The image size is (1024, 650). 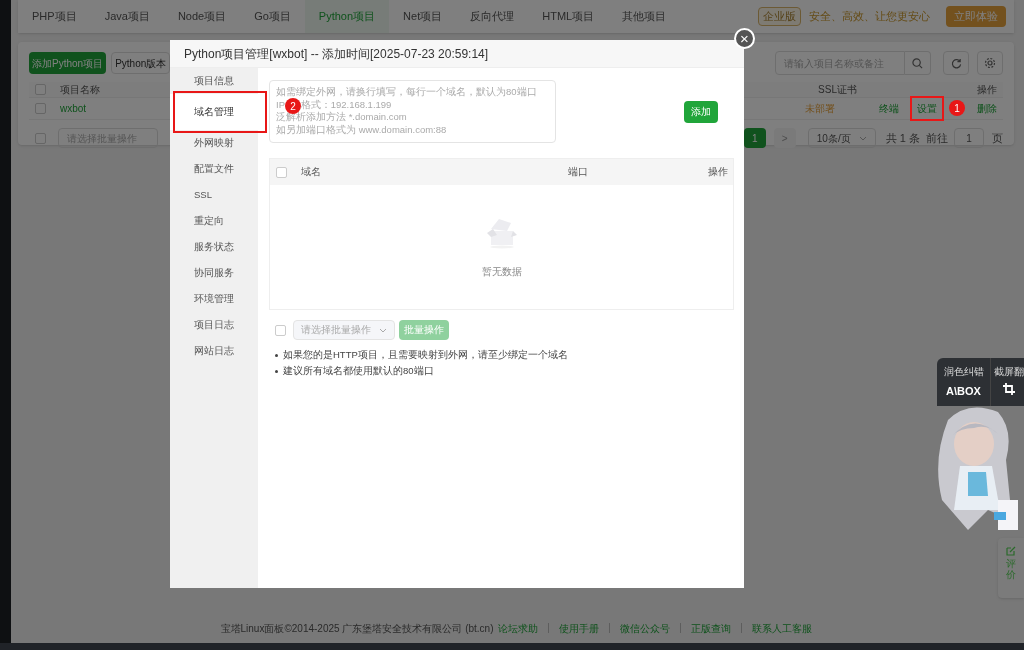 What do you see at coordinates (357, 628) in the screenshot?
I see `copyright-text: 宝塔Linux面板©2014-2025 广东堡塔安全技术有限公司 (bt.cn)` at bounding box center [357, 628].